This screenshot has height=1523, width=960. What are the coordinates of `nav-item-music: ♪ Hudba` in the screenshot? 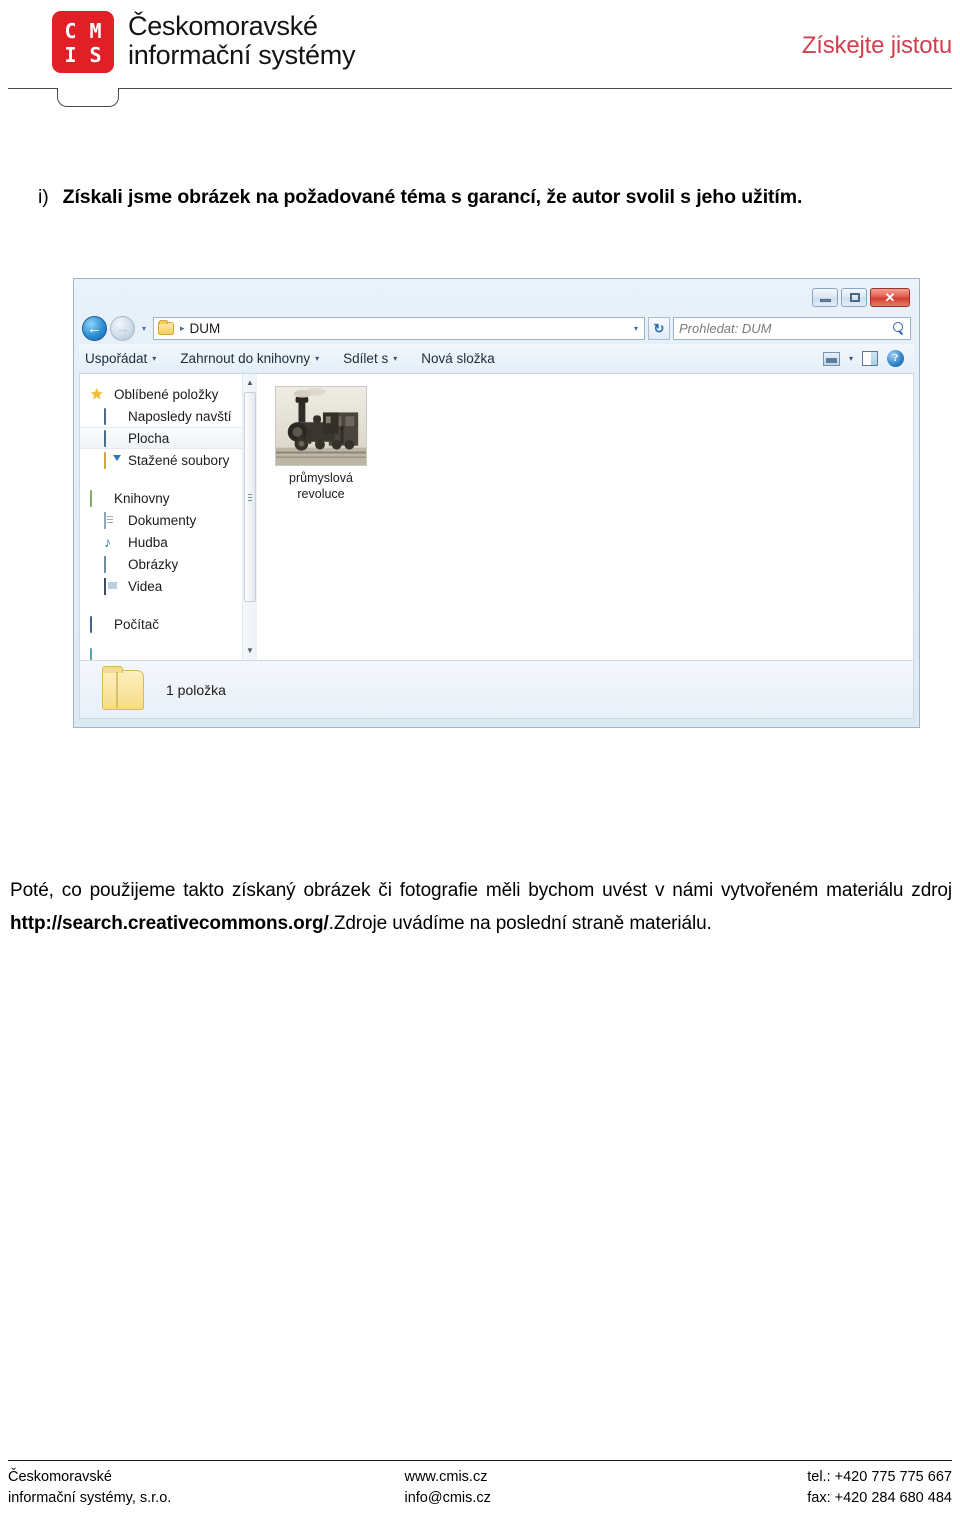 It's located at (161, 542).